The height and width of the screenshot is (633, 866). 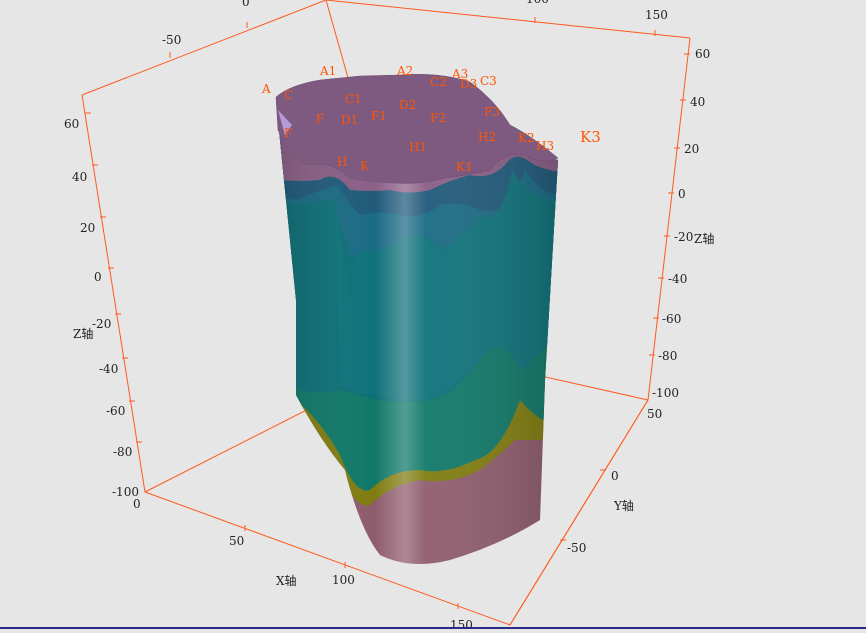 I want to click on z-right-tick: 0, so click(x=682, y=194).